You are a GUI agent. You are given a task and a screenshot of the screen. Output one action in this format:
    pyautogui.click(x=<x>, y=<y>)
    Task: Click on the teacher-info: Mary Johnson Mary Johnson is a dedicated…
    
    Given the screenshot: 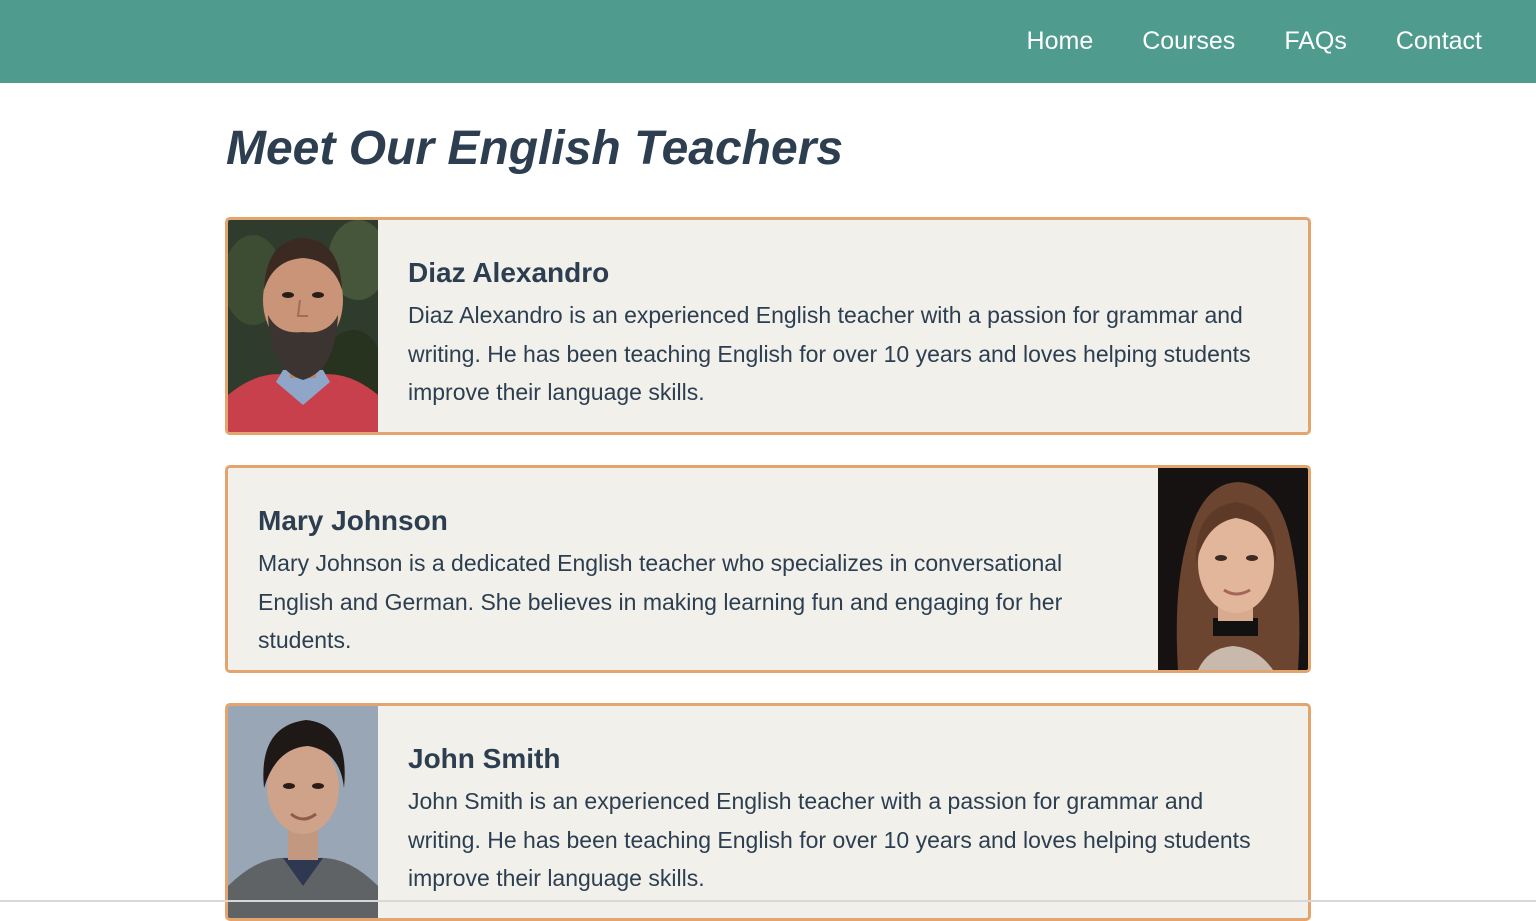 What is the action you would take?
    pyautogui.click(x=688, y=564)
    